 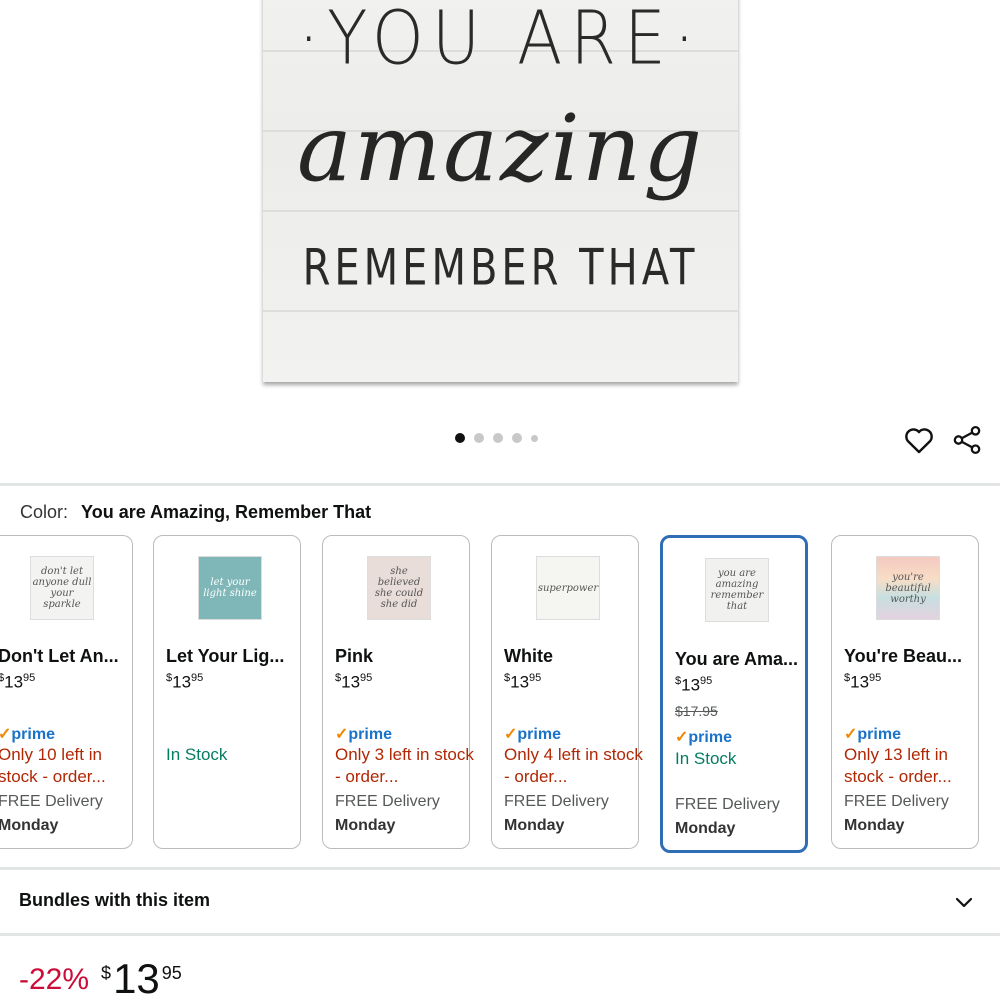 I want to click on current-price: $13 95, so click(x=141, y=978).